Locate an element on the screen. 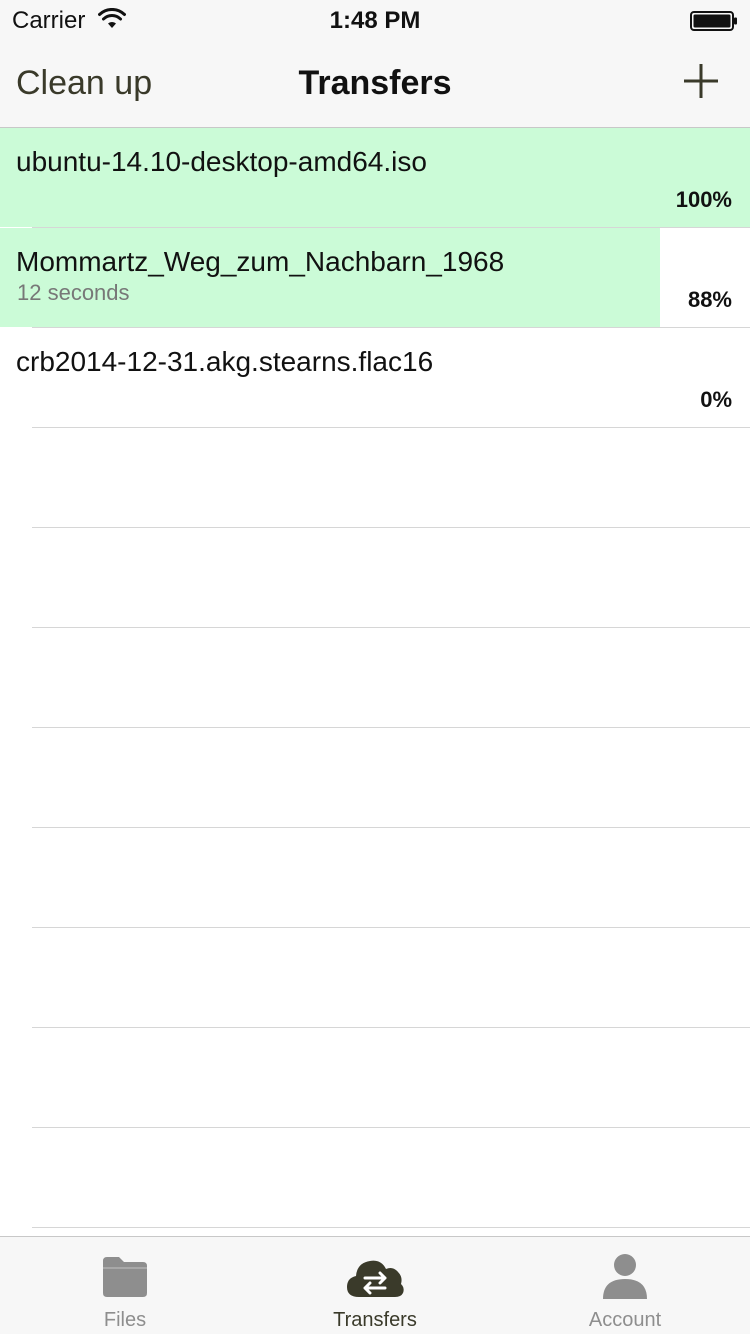  navigation-bar: Clean up Transfers is located at coordinates (375, 84).